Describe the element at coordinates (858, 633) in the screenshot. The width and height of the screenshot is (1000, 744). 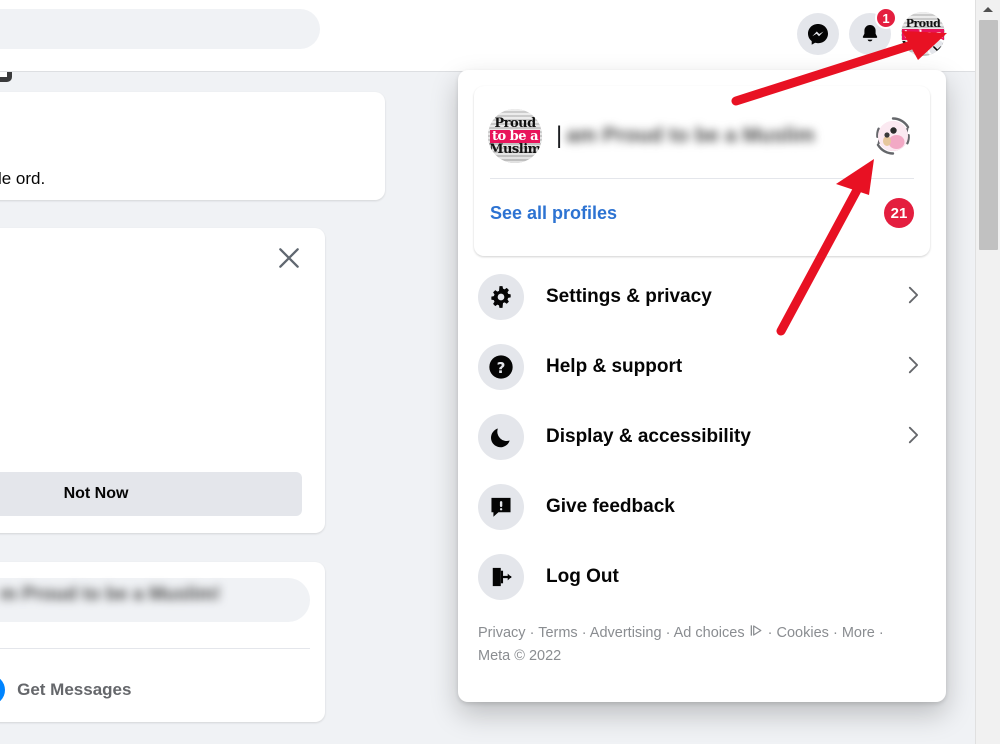
I see `footer-link-more: More` at that location.